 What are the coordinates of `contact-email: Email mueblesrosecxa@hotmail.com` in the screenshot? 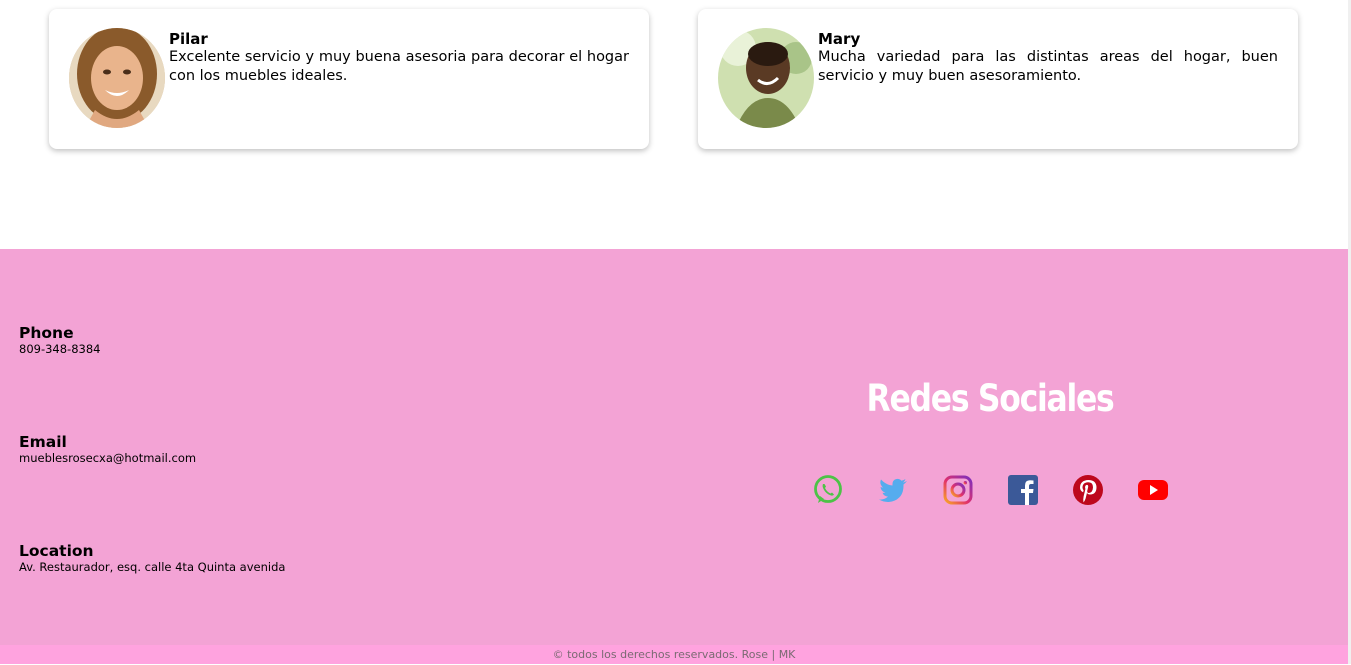 It's located at (107, 449).